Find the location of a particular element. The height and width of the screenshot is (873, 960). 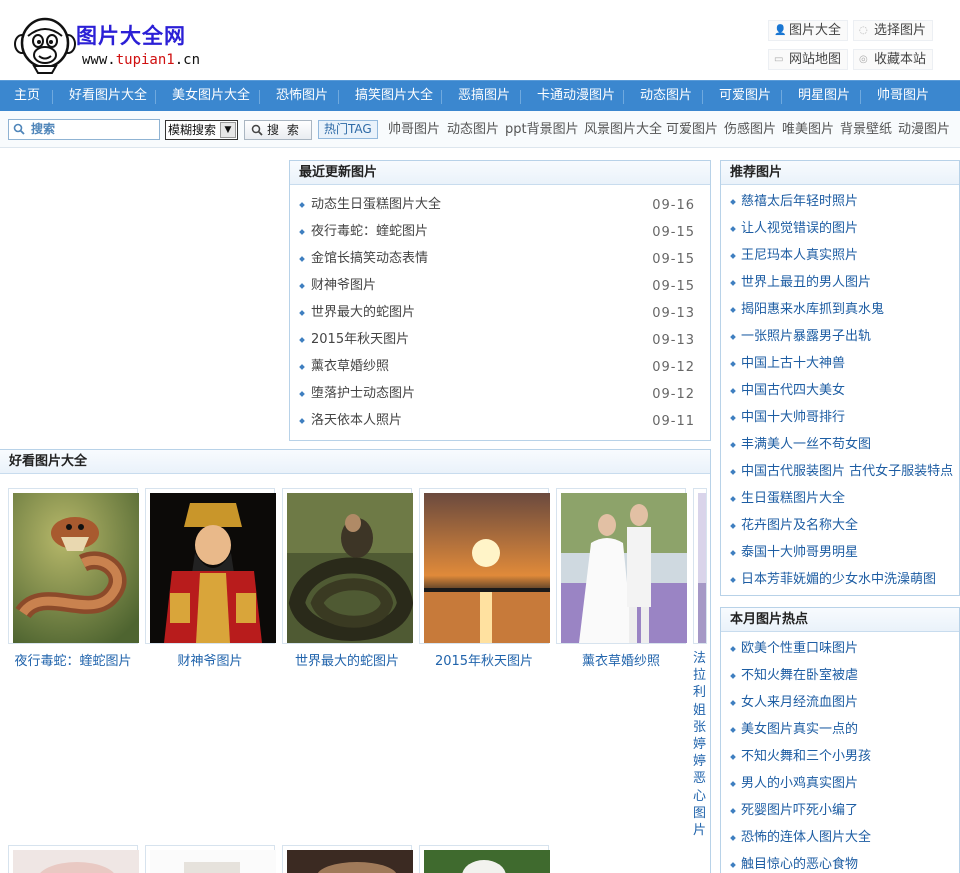

nav-item-cartoon-pictures: 卡通动漫图片 is located at coordinates (576, 96).